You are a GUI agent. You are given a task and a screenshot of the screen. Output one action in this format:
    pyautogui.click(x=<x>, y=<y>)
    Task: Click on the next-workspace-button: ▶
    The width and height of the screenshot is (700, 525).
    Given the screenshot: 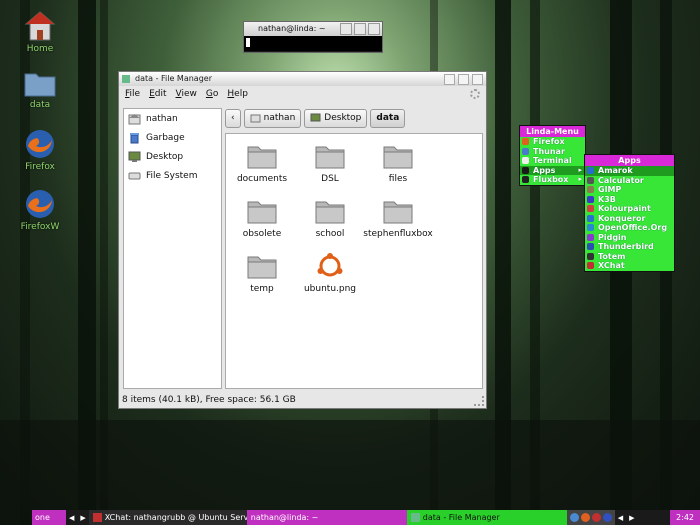 What is the action you would take?
    pyautogui.click(x=82, y=518)
    